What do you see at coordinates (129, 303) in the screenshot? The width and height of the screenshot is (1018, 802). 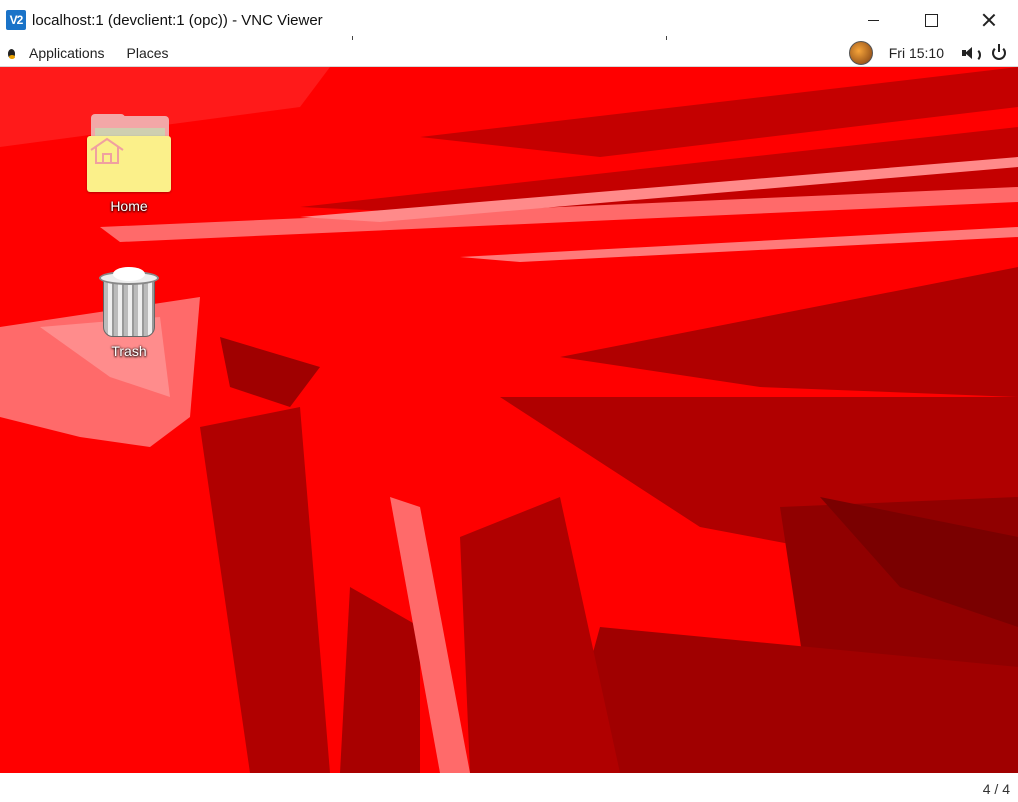 I see `trash-icon` at bounding box center [129, 303].